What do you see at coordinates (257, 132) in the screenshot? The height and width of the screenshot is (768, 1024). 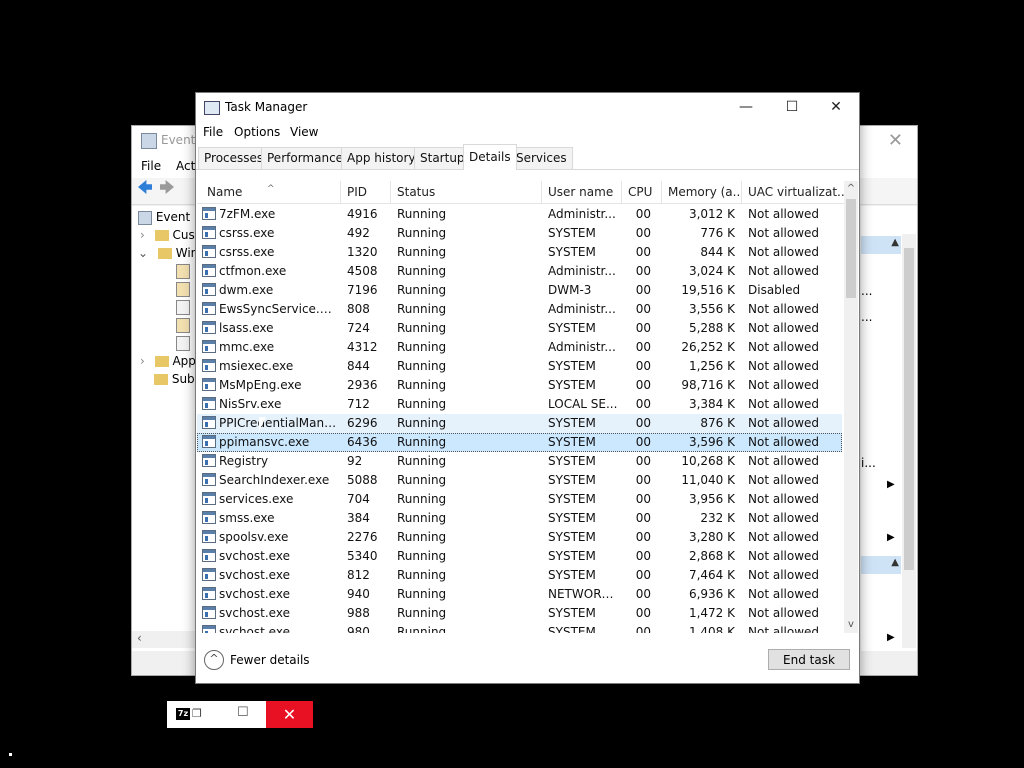 I see `menu-options: Options` at bounding box center [257, 132].